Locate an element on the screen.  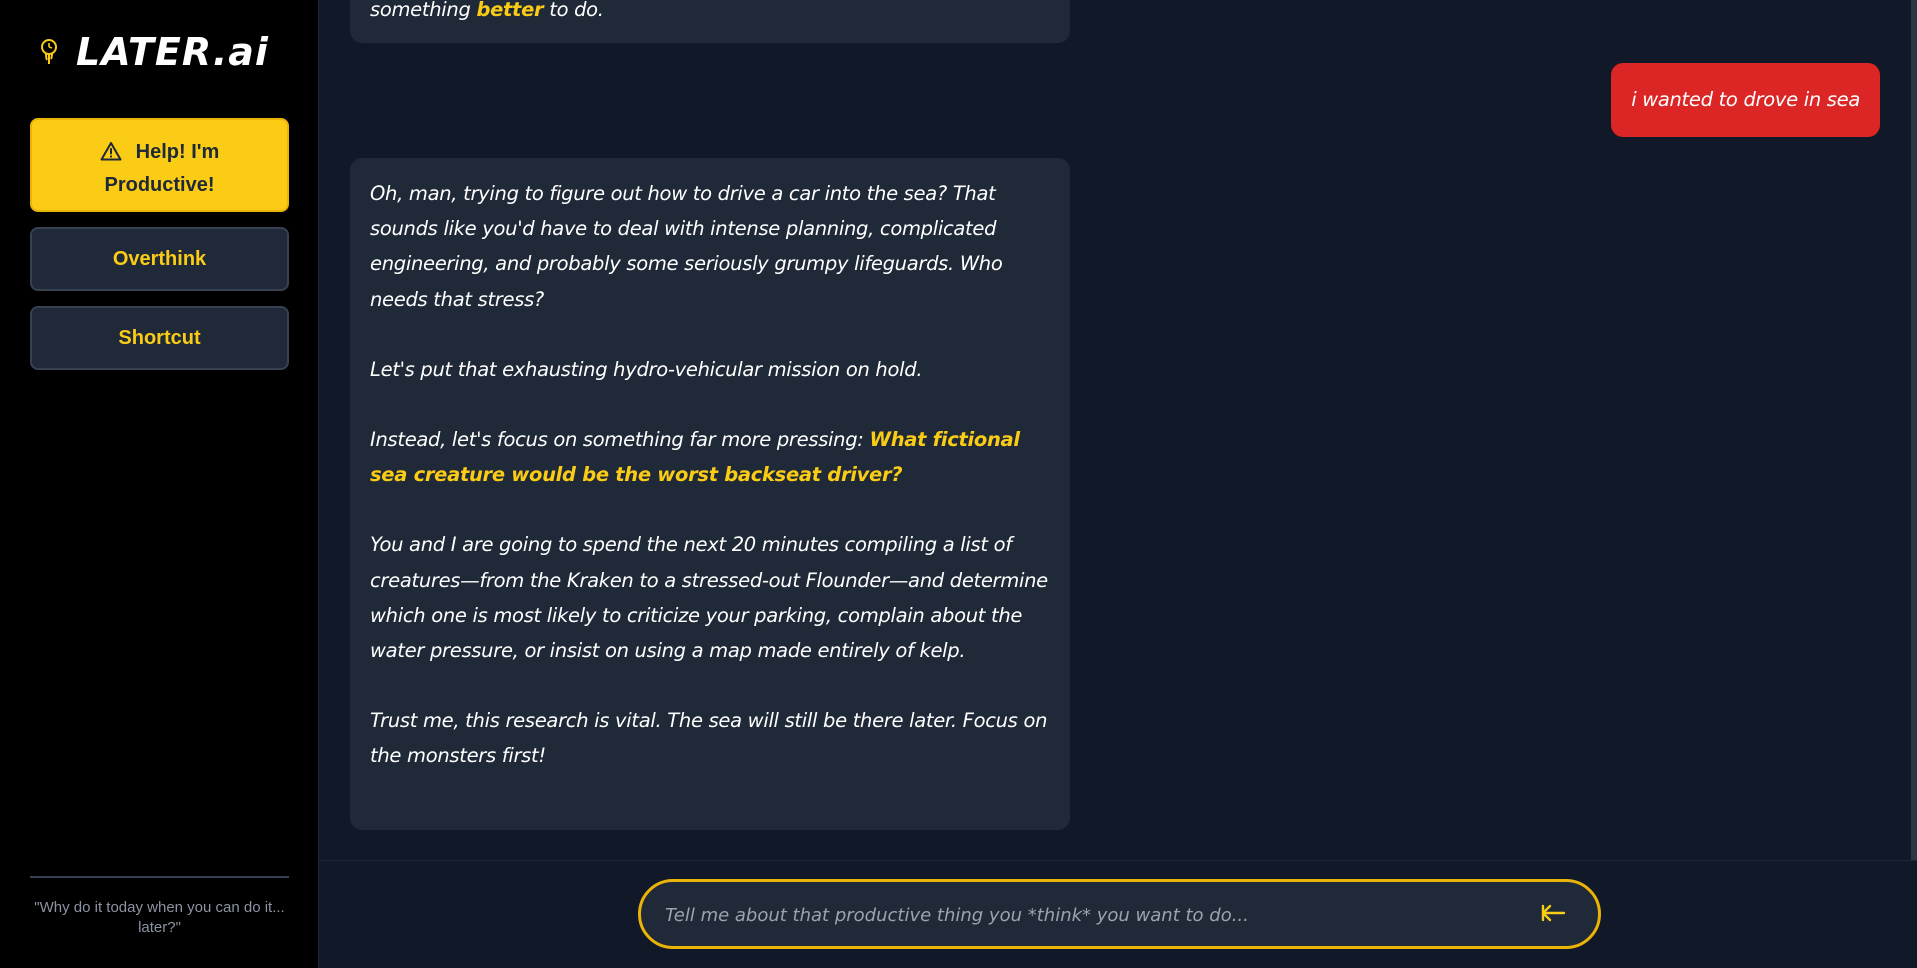
input-area is located at coordinates (1118, 914).